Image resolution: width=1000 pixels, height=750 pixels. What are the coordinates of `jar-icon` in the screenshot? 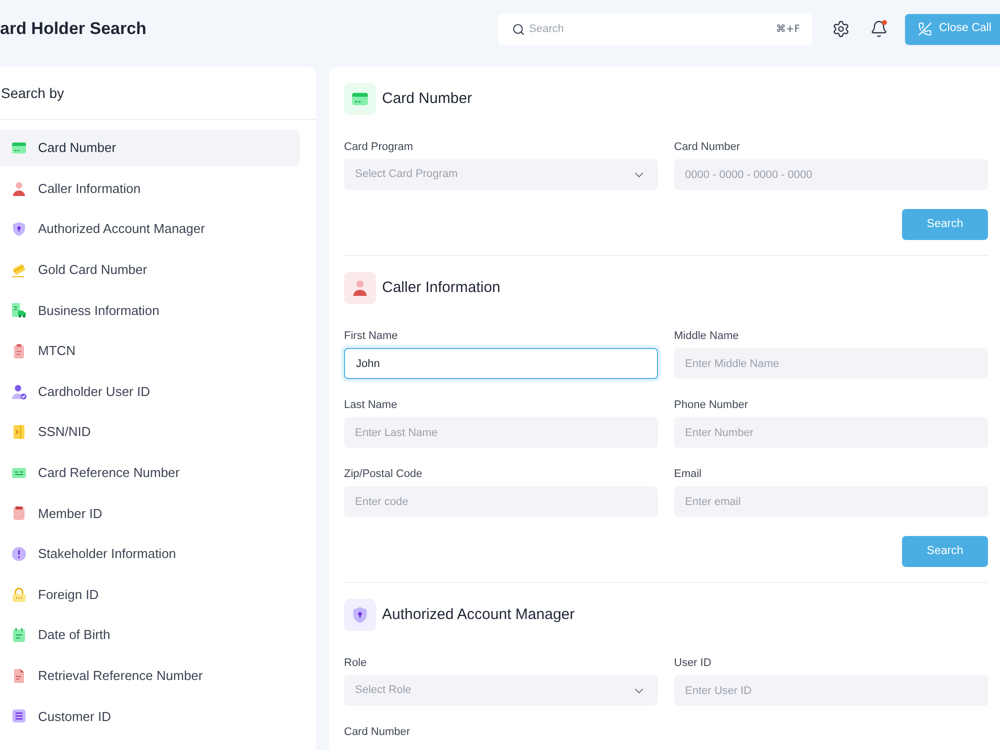 It's located at (19, 513).